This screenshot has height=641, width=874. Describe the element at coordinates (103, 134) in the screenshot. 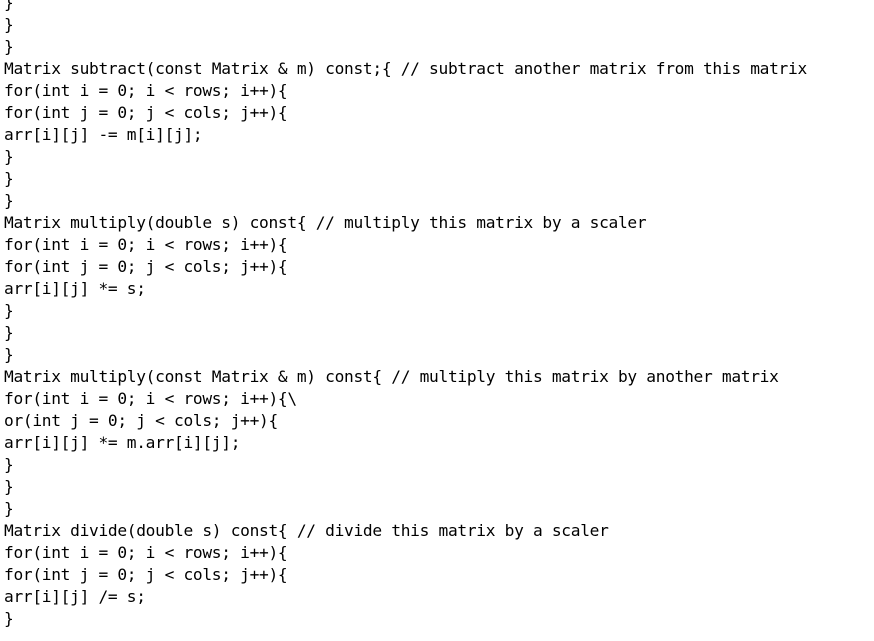

I see `code-line: arr[i][j] -= m[i][j];` at that location.